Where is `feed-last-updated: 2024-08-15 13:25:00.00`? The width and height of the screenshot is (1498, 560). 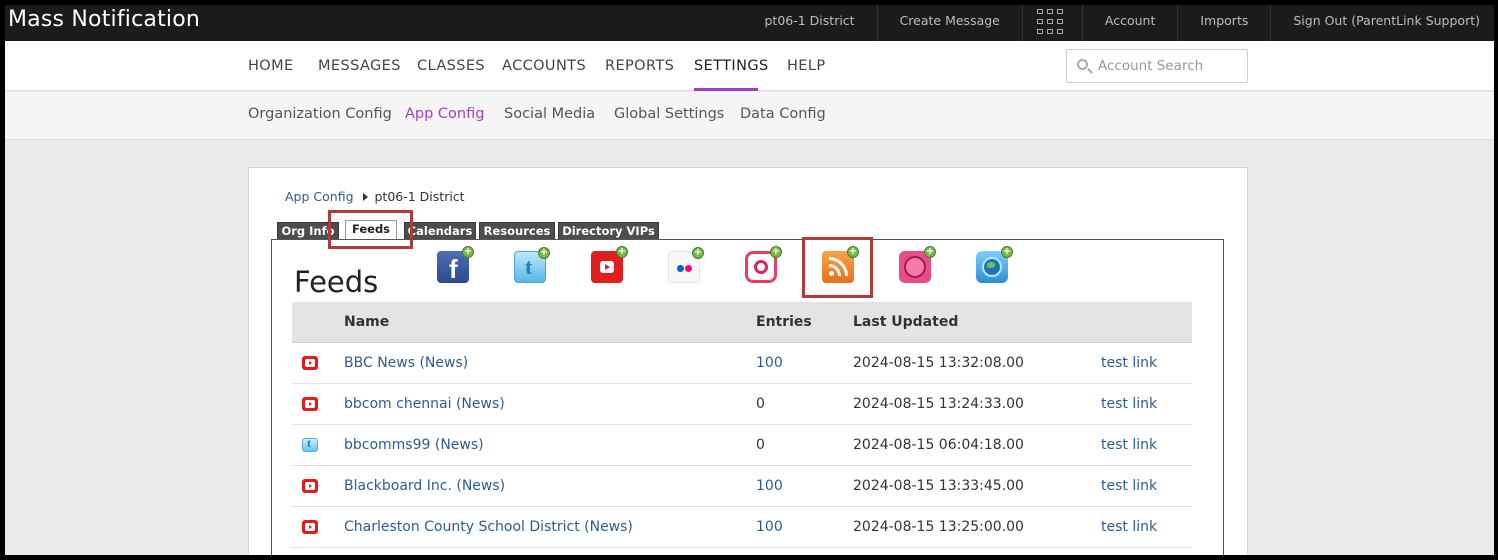 feed-last-updated: 2024-08-15 13:25:00.00 is located at coordinates (977, 527).